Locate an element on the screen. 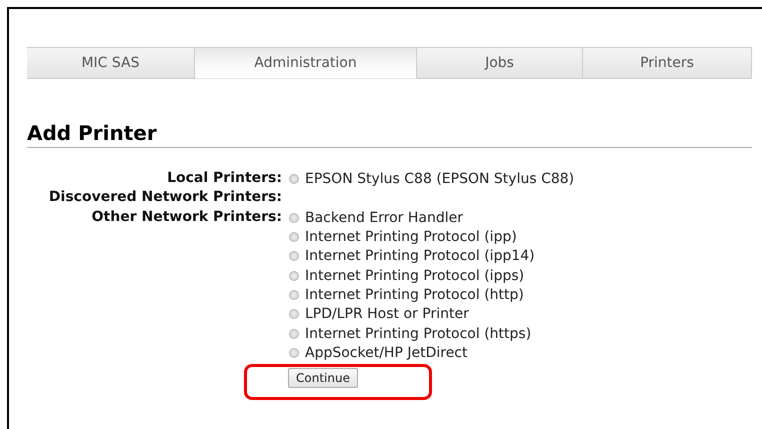 This screenshot has width=762, height=429. nav-tab: MIC SAS is located at coordinates (111, 63).